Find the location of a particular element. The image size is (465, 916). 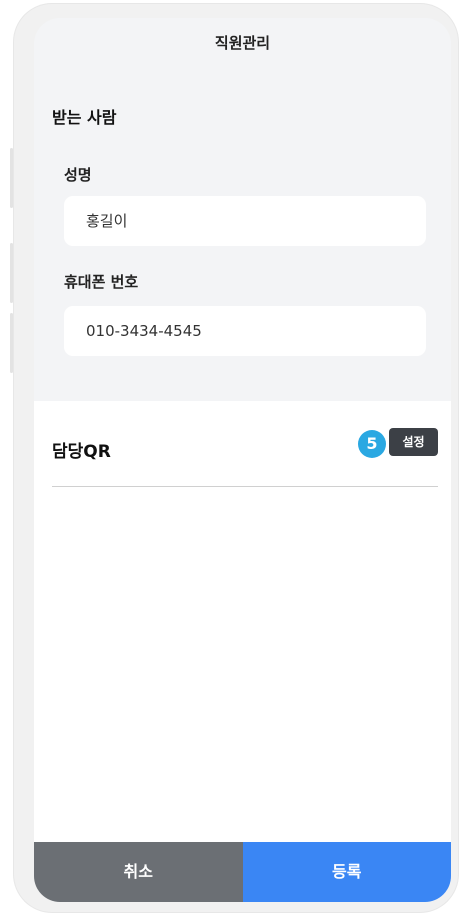

page-title: 직원관리 is located at coordinates (242, 43).